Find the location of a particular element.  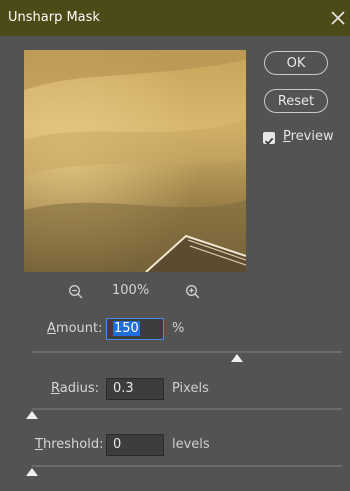

amount-label-rest: mount: is located at coordinates (79, 328).